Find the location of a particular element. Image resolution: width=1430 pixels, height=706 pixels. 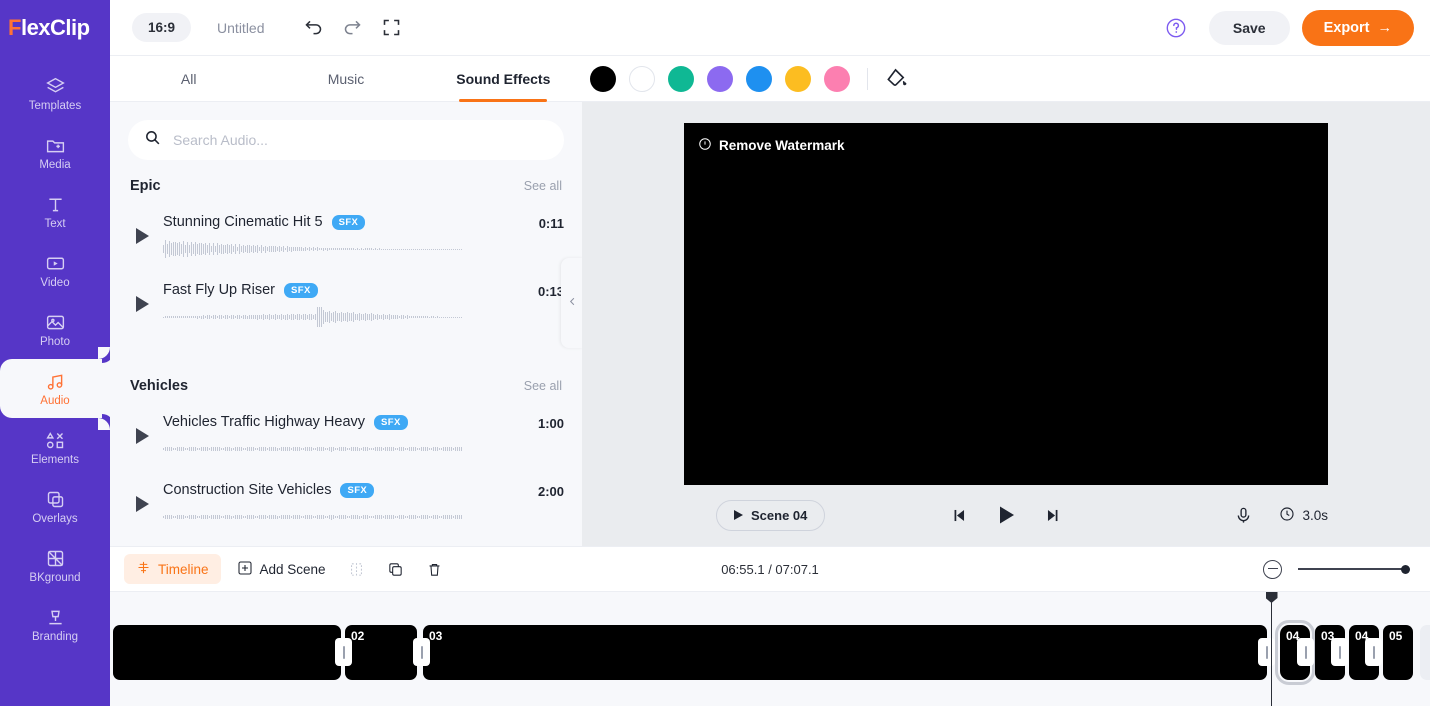

export-label: Export is located at coordinates (1346, 27).